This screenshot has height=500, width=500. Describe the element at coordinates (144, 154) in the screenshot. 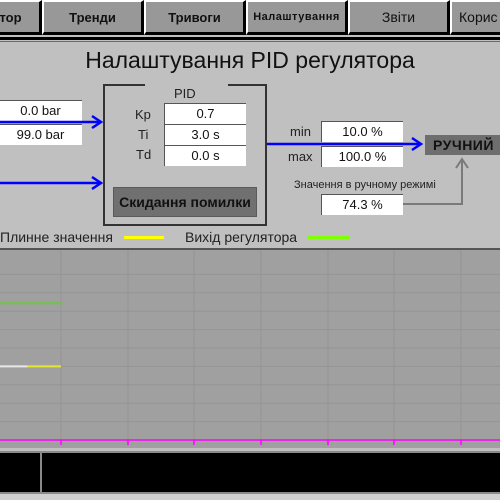

I see `td-label: Td` at that location.